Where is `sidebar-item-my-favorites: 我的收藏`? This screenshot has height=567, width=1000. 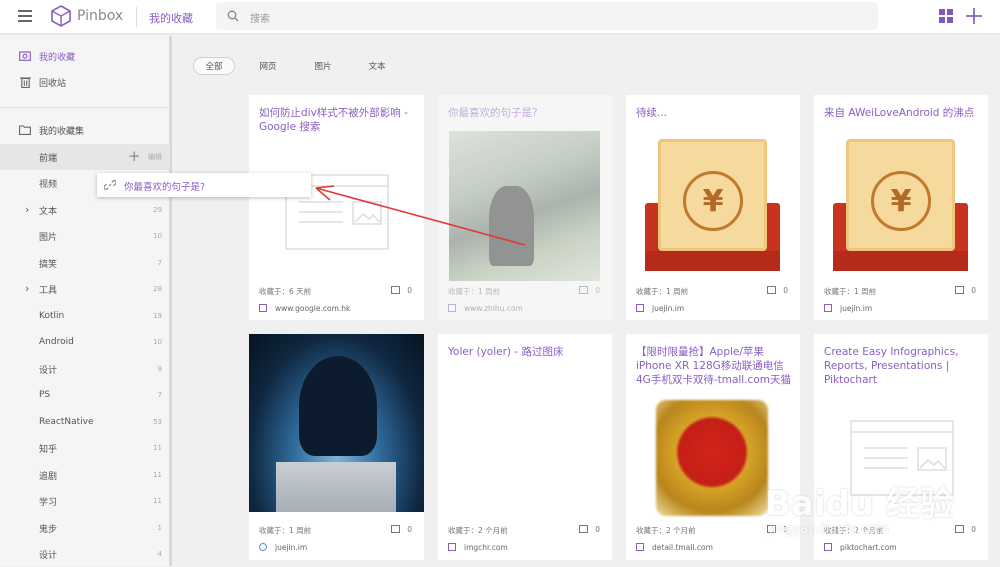
sidebar-item-my-favorites: 我的收藏 is located at coordinates (85, 56).